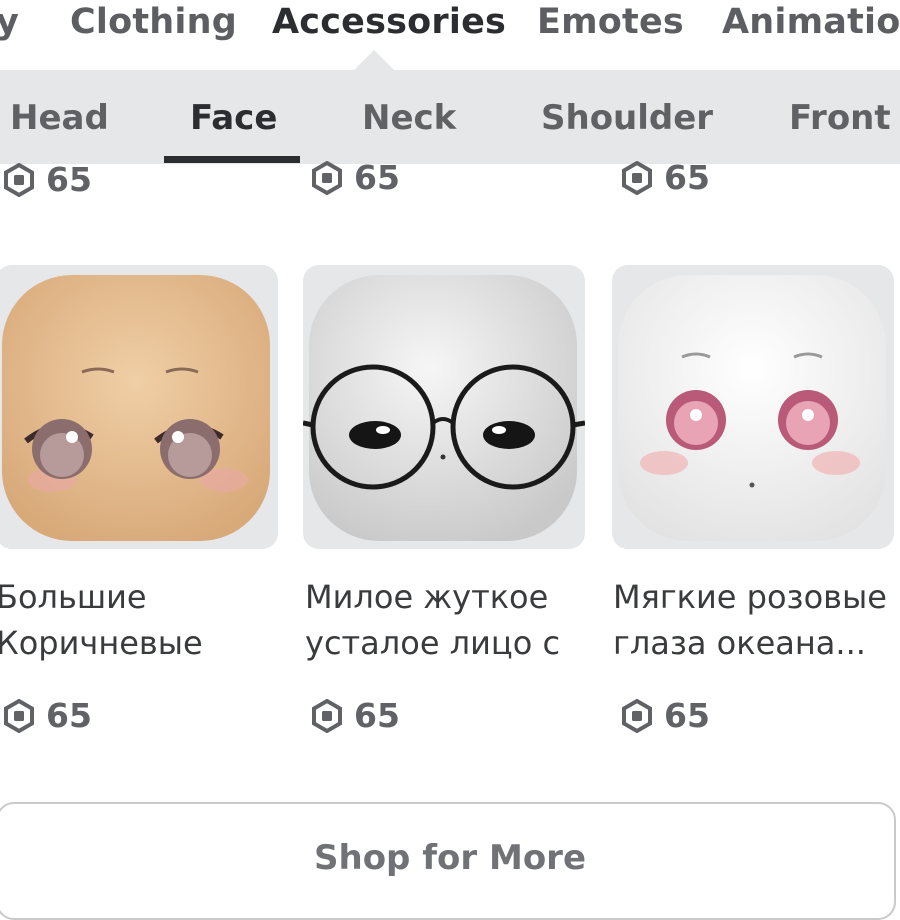  Describe the element at coordinates (840, 118) in the screenshot. I see `subtab-front: Front` at that location.